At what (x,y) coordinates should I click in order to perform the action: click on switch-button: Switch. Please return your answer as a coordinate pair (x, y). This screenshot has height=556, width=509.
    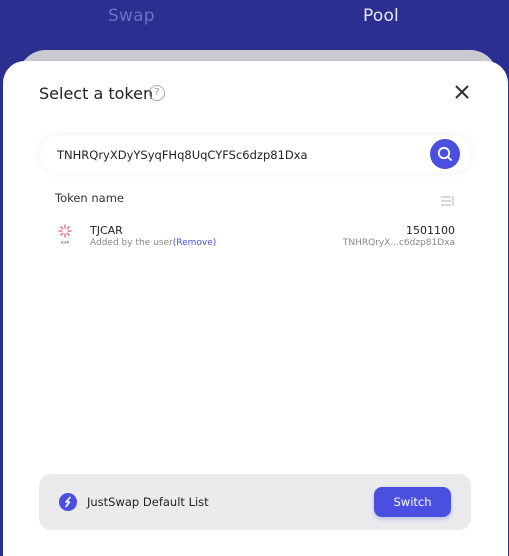
    Looking at the image, I should click on (412, 502).